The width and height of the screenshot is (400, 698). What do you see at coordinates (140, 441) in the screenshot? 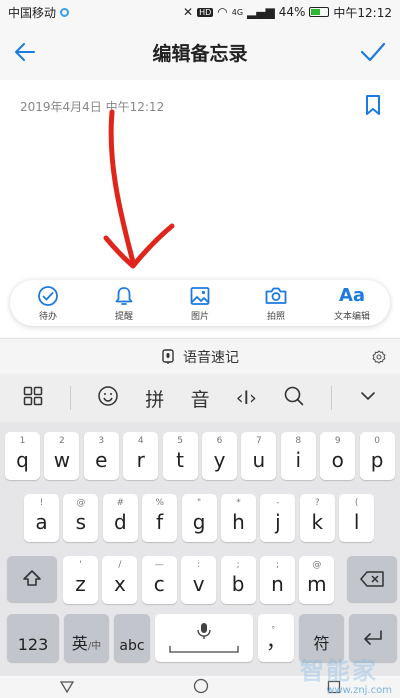
I see `key-alt-char: 4` at bounding box center [140, 441].